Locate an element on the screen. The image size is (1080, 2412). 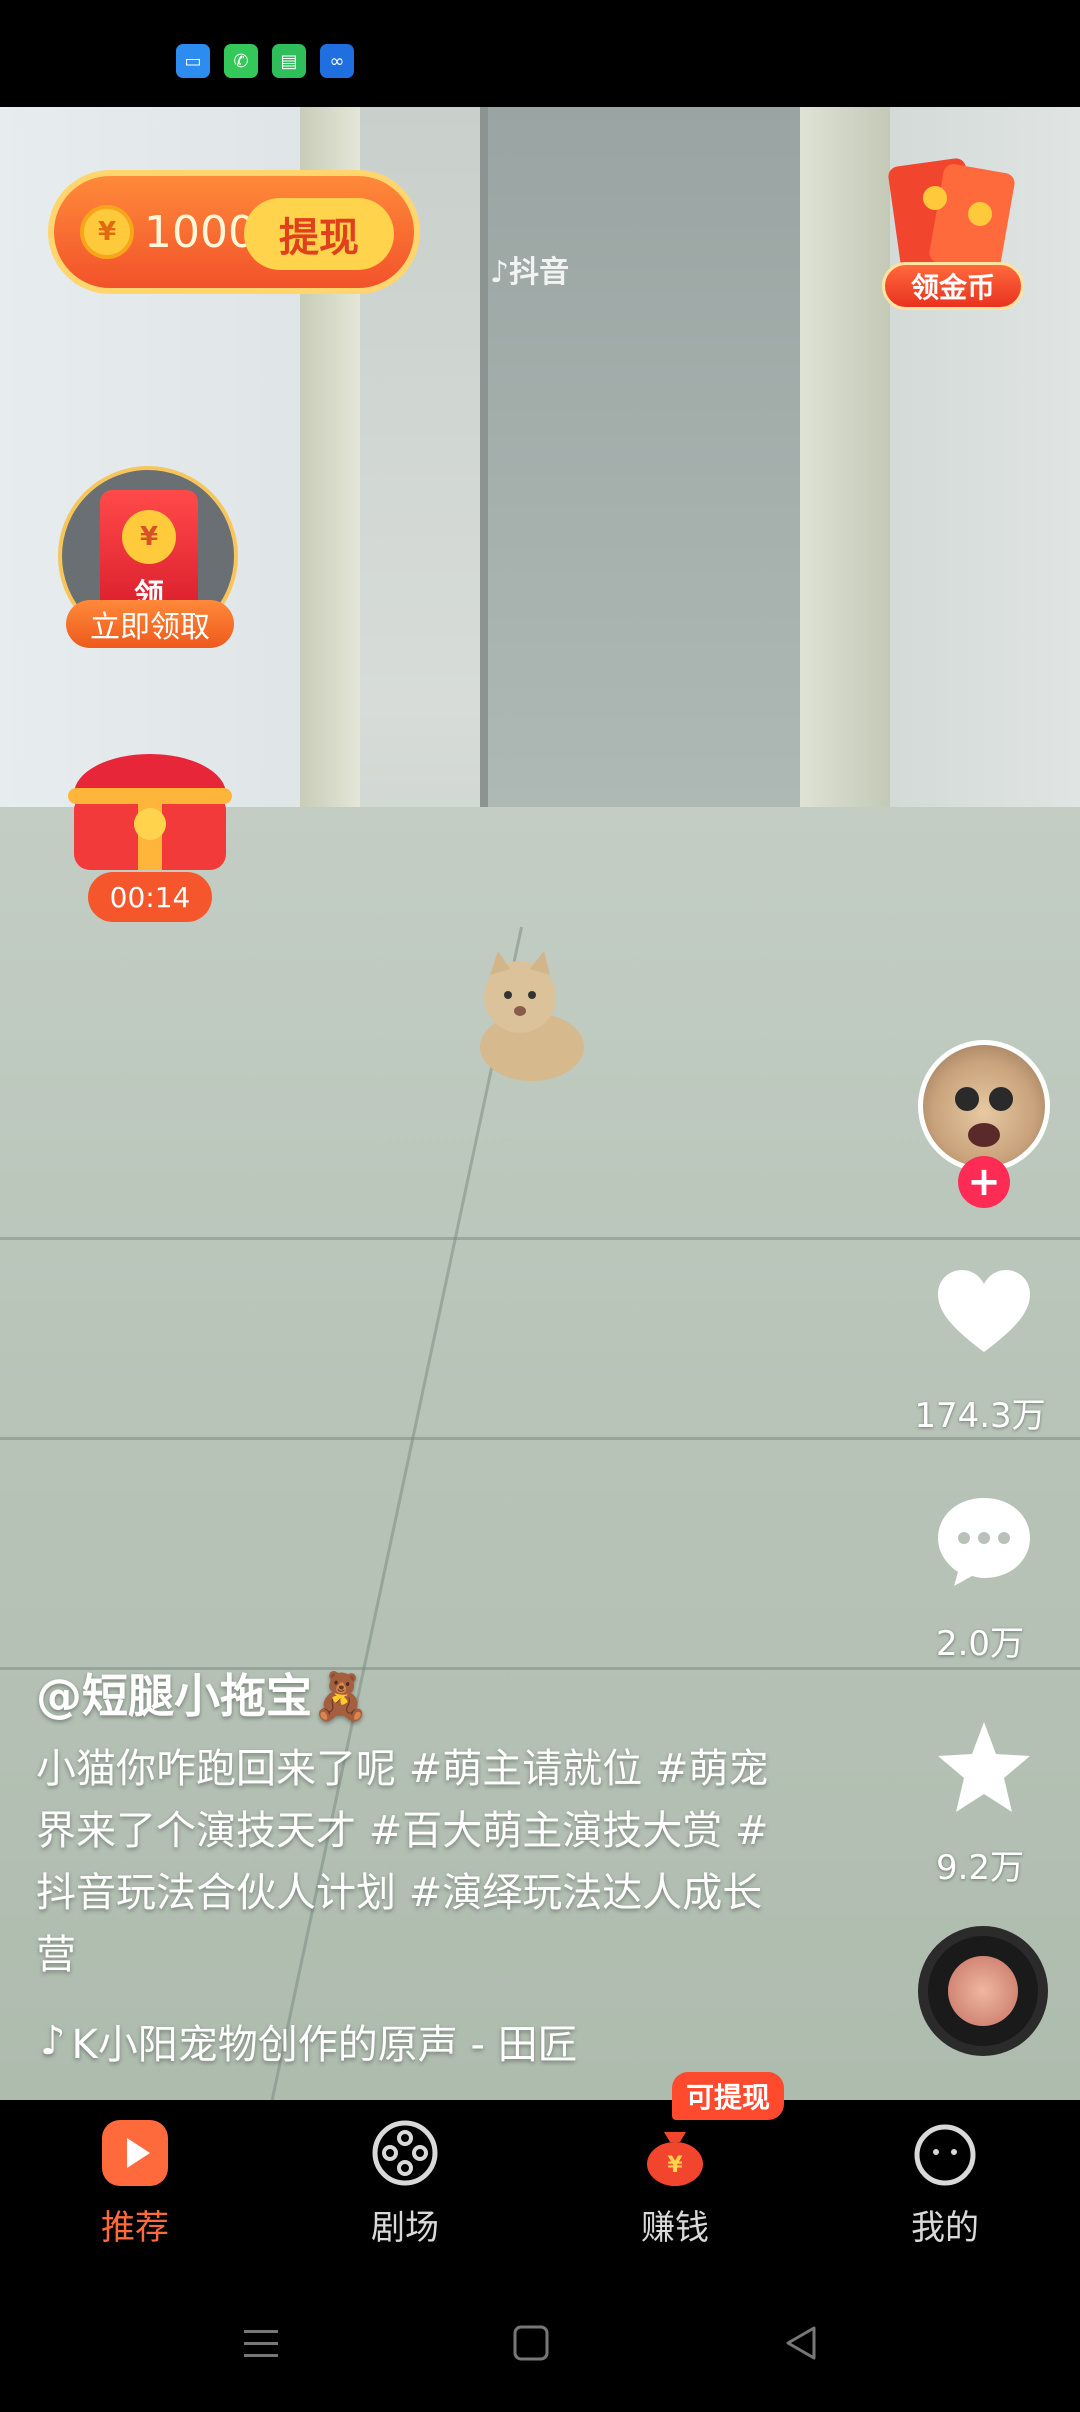
coin-icon: ¥ is located at coordinates (107, 232).